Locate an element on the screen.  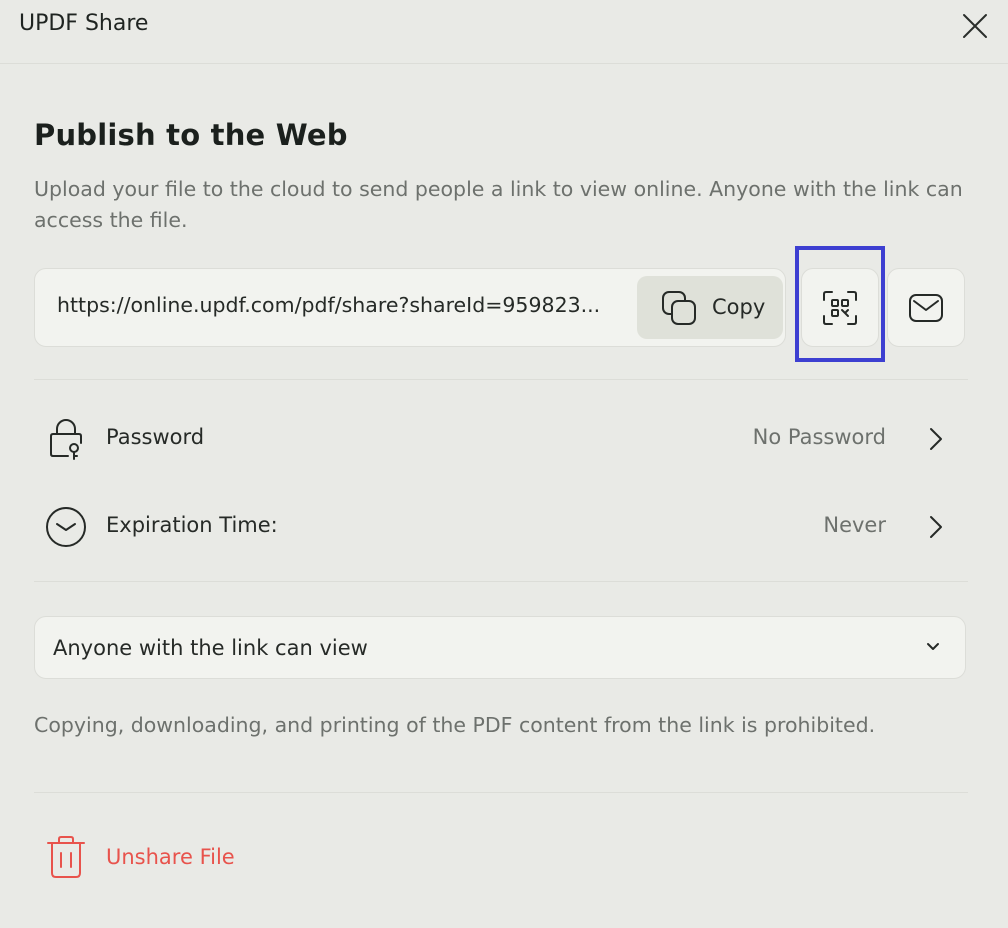
clock-icon is located at coordinates (66, 527).